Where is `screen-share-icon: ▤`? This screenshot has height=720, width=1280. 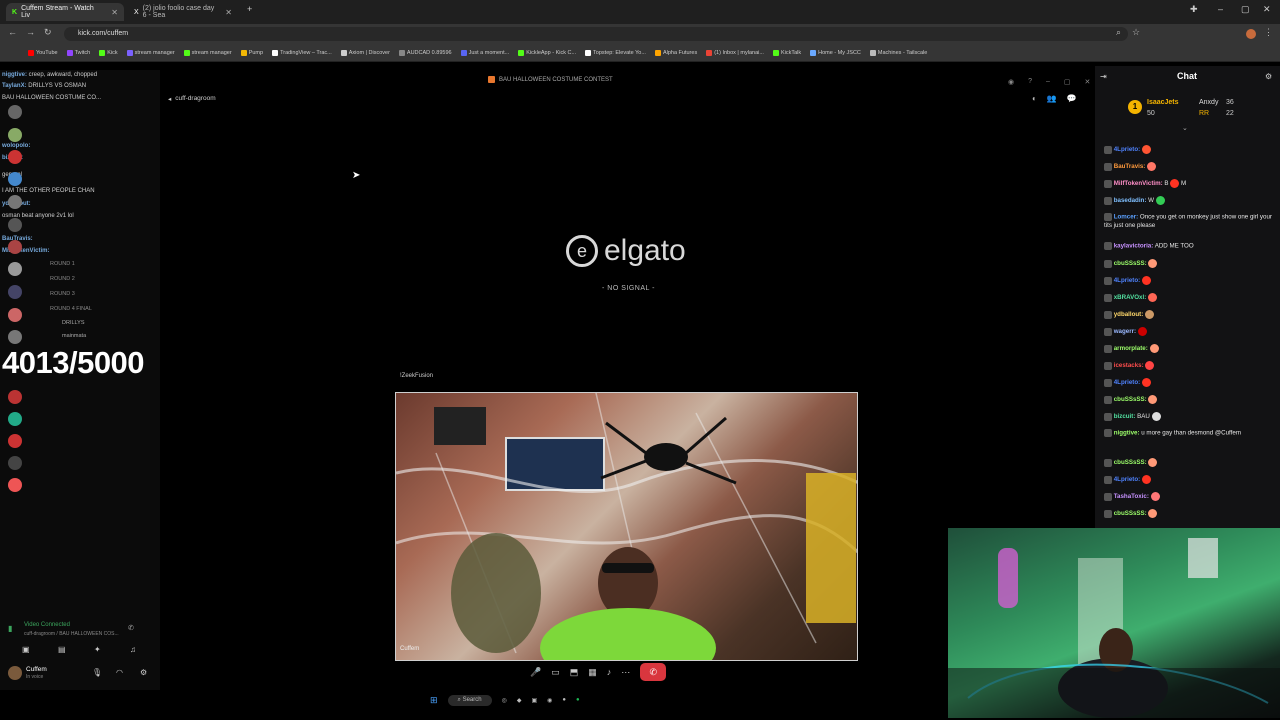 screen-share-icon: ▤ is located at coordinates (62, 649).